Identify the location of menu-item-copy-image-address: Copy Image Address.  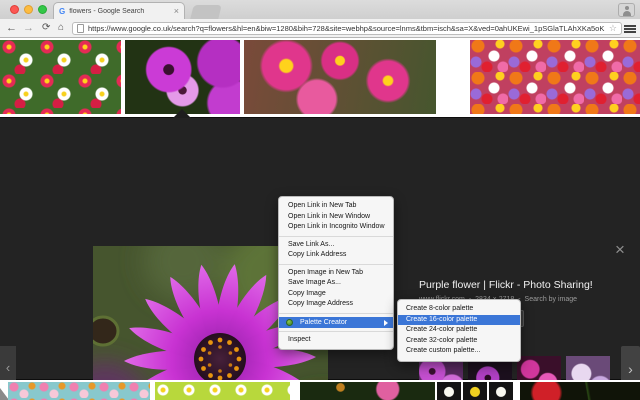
(336, 304).